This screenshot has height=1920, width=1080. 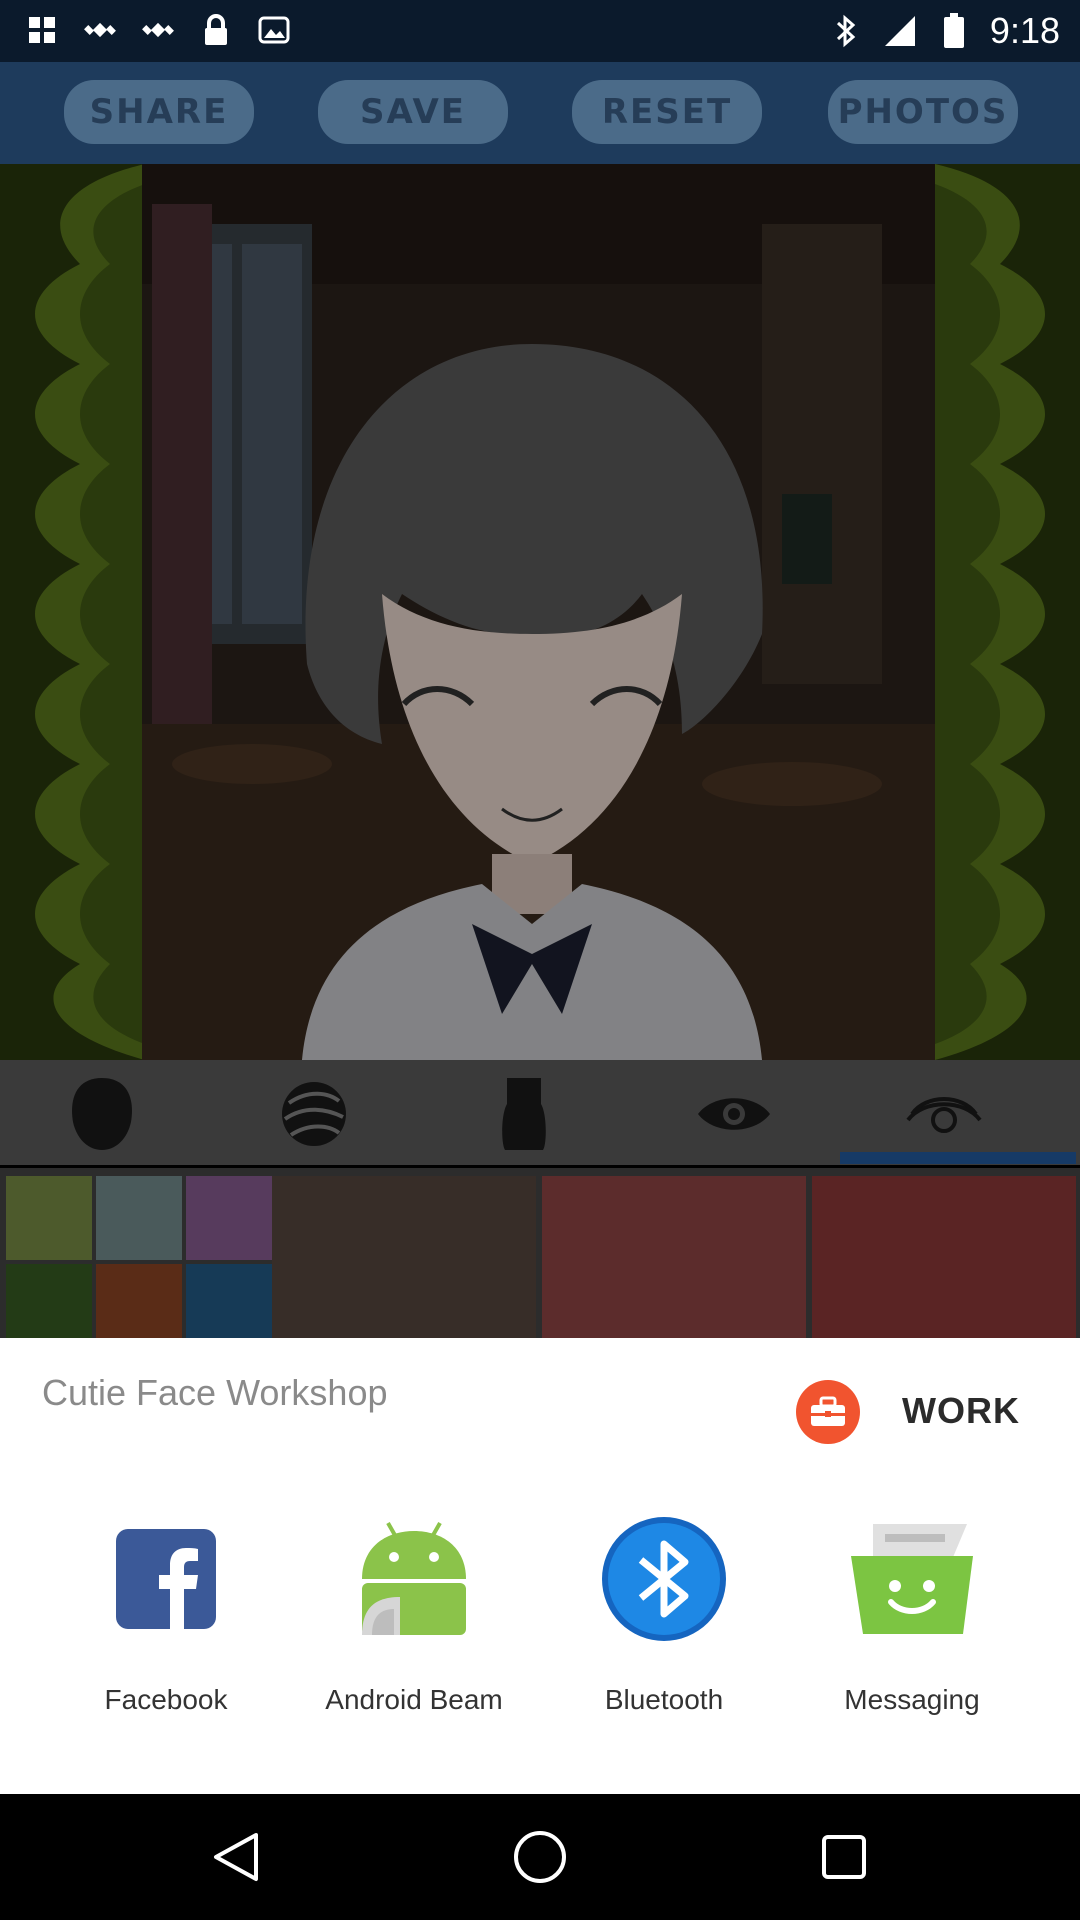 What do you see at coordinates (215, 1392) in the screenshot?
I see `share-sheet-title: Cutie Face Workshop` at bounding box center [215, 1392].